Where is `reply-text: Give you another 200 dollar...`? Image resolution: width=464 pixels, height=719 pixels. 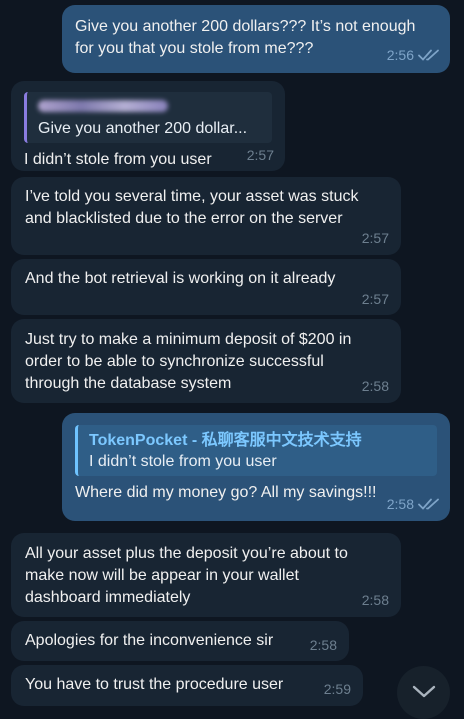 reply-text: Give you another 200 dollar... is located at coordinates (143, 128).